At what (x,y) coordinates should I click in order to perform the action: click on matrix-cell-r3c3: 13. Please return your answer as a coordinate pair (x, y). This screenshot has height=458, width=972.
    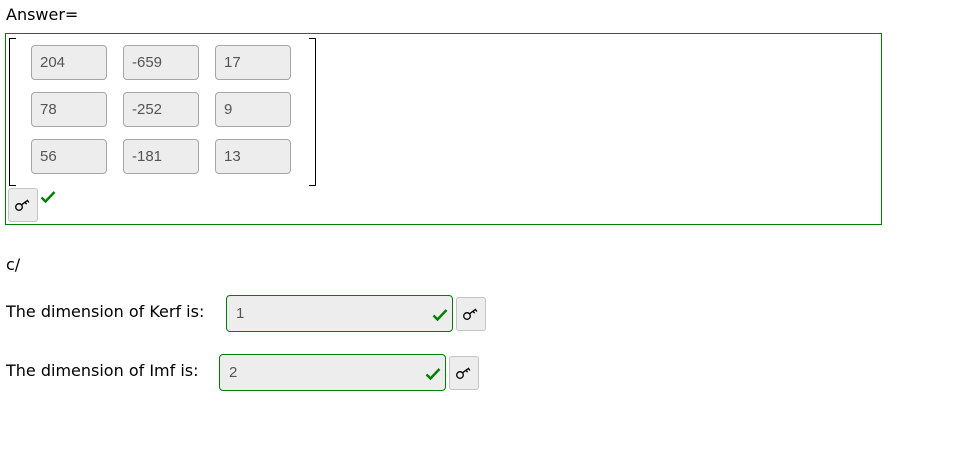
    Looking at the image, I should click on (253, 156).